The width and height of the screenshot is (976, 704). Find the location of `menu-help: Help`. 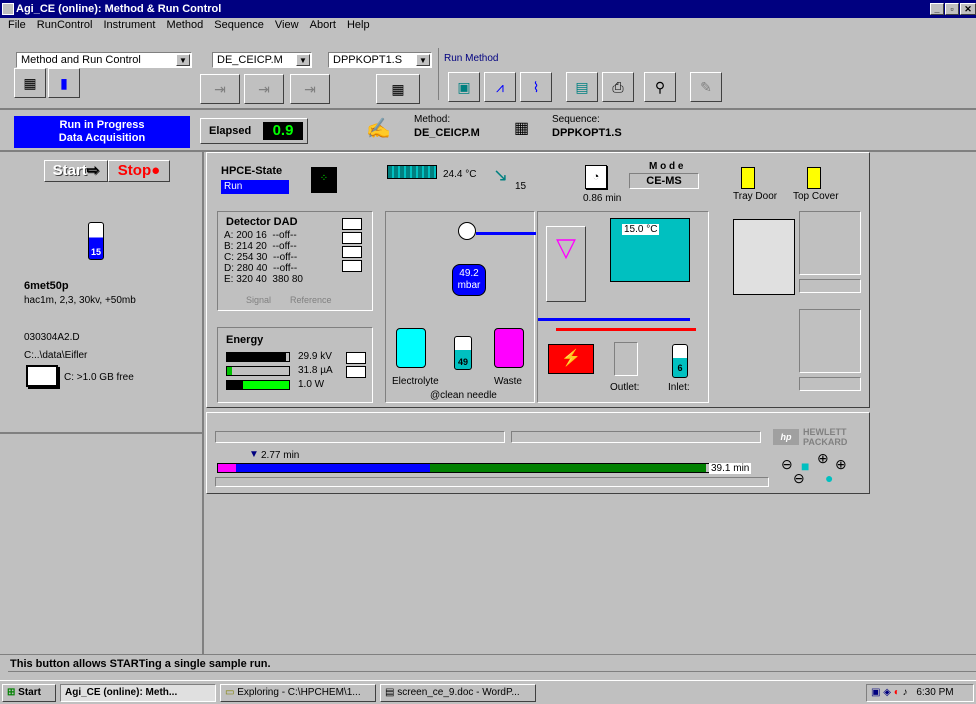

menu-help: Help is located at coordinates (358, 25).